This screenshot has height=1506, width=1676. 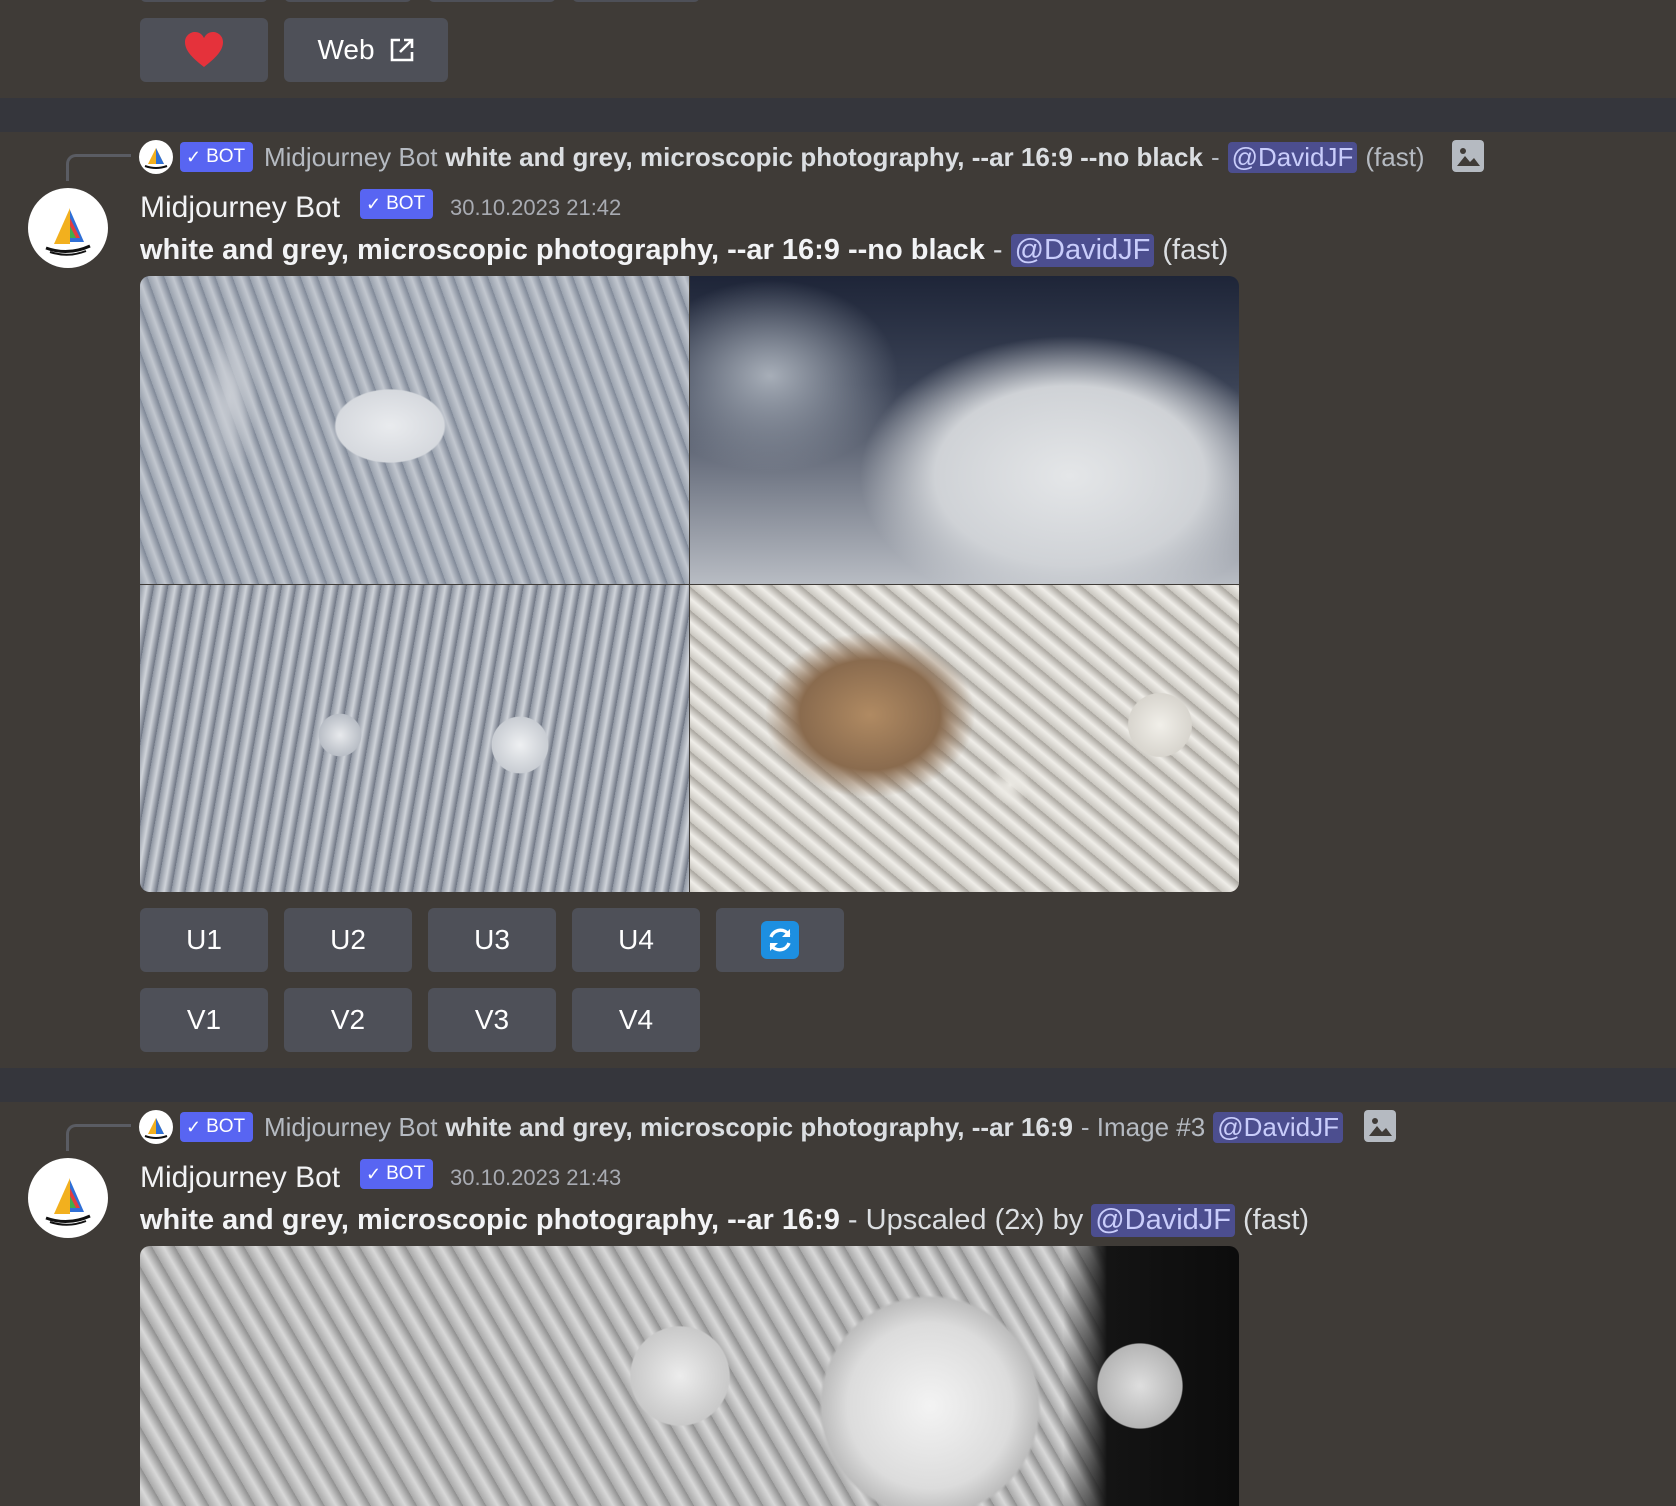 I want to click on upscaled-image, so click(x=689, y=1376).